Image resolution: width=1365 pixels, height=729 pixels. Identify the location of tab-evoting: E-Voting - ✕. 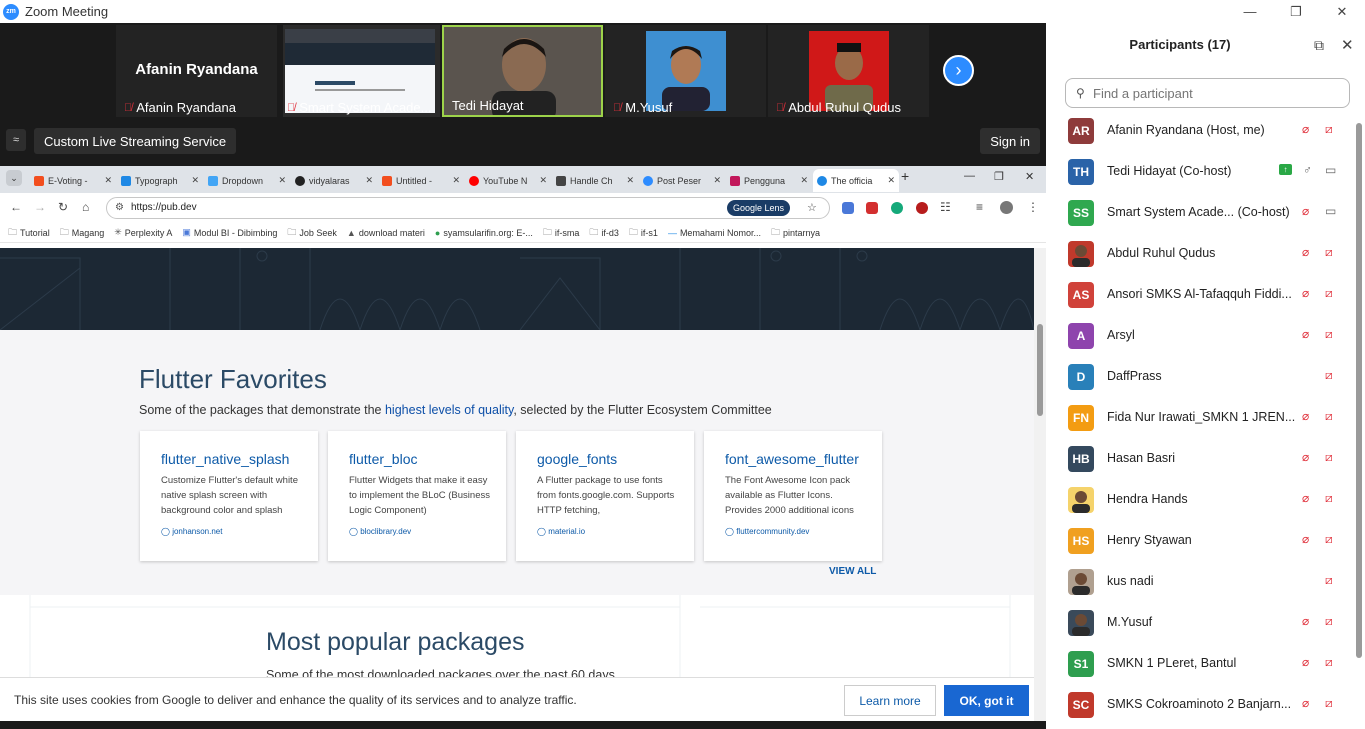
(73, 180).